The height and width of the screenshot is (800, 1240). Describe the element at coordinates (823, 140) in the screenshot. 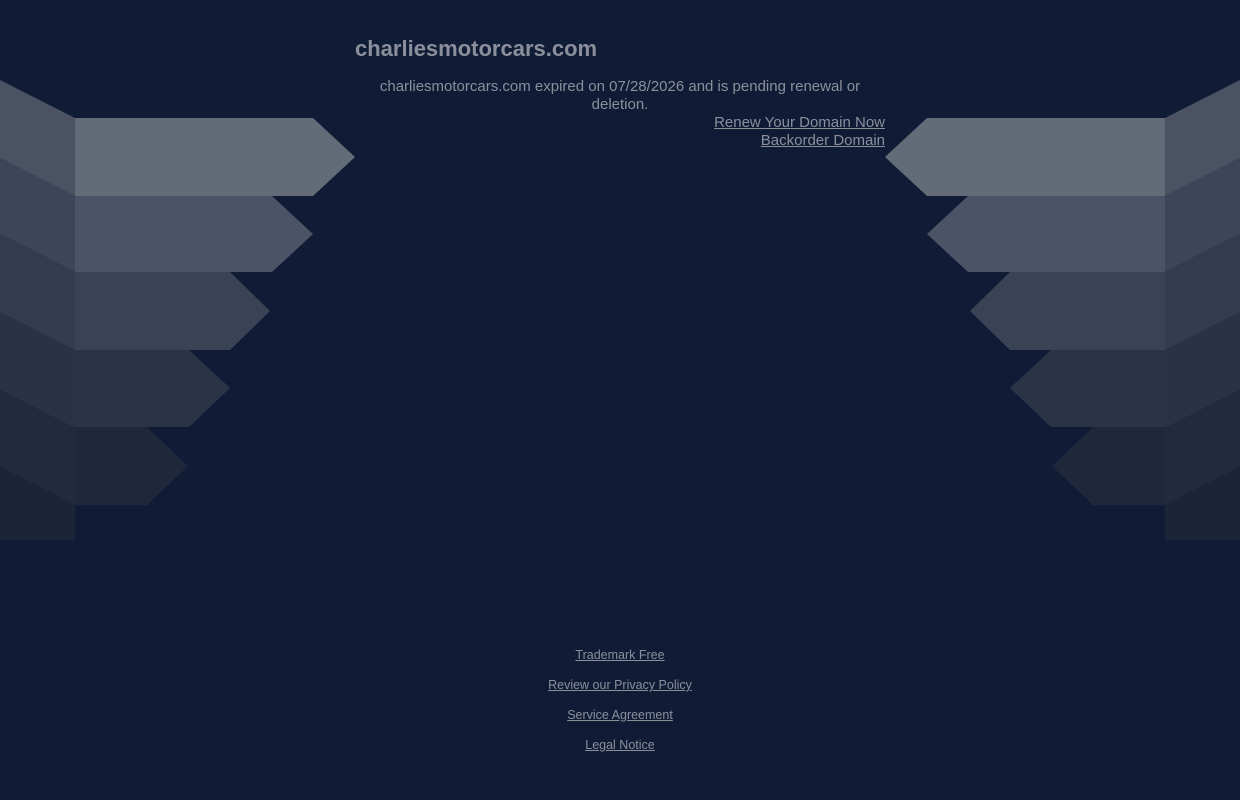

I see `backorder-domain-link: Backorder Domain` at that location.